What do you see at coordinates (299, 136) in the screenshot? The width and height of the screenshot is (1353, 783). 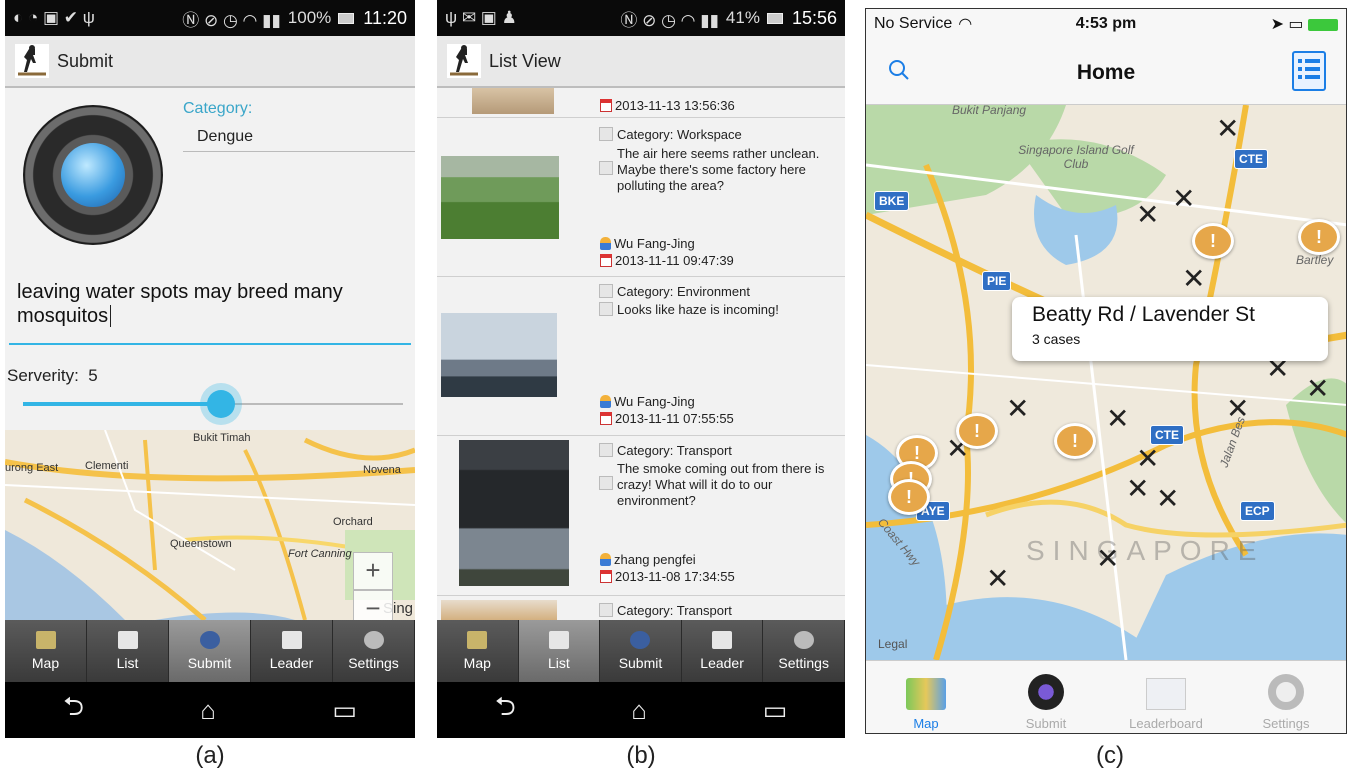 I see `category-select: Dengue` at bounding box center [299, 136].